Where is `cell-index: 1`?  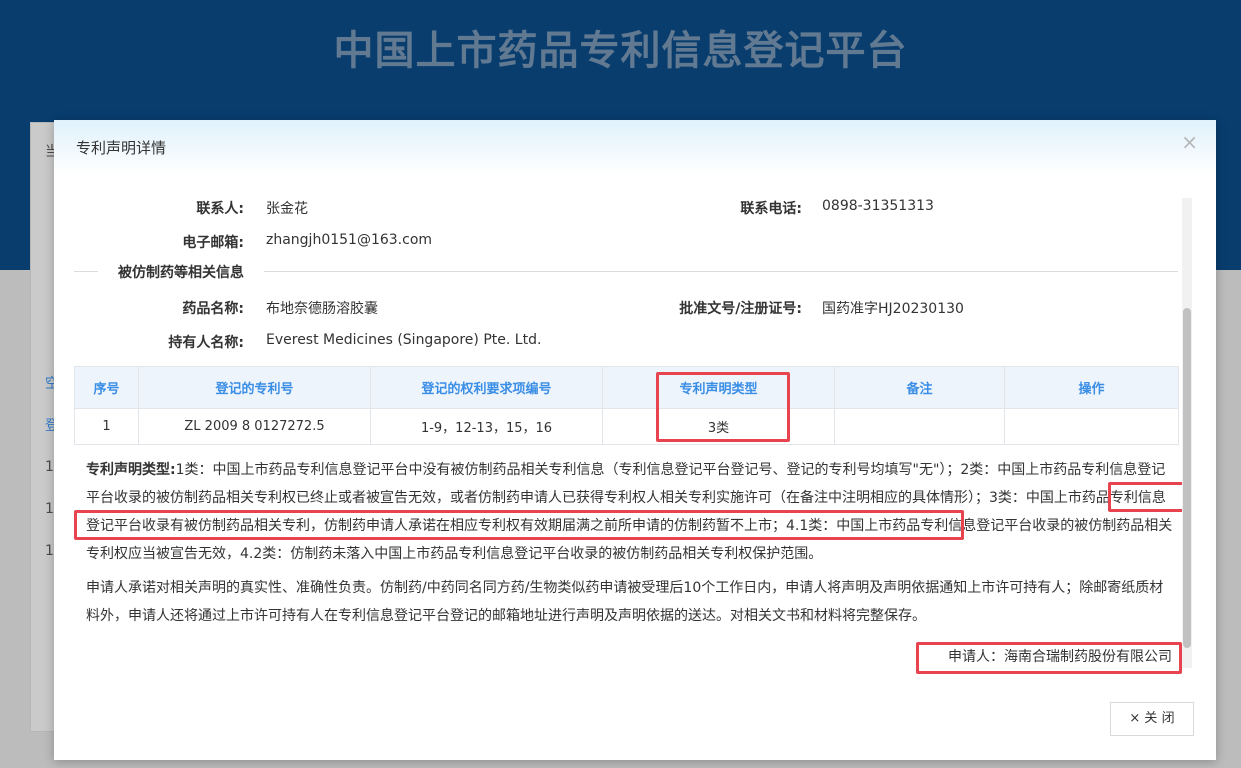 cell-index: 1 is located at coordinates (106, 426).